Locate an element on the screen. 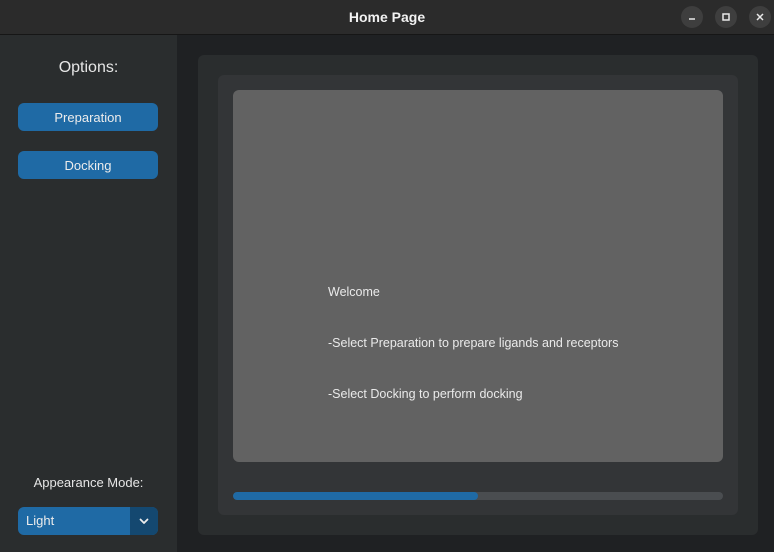  appearance-mode-label: Appearance Mode: is located at coordinates (88, 482).